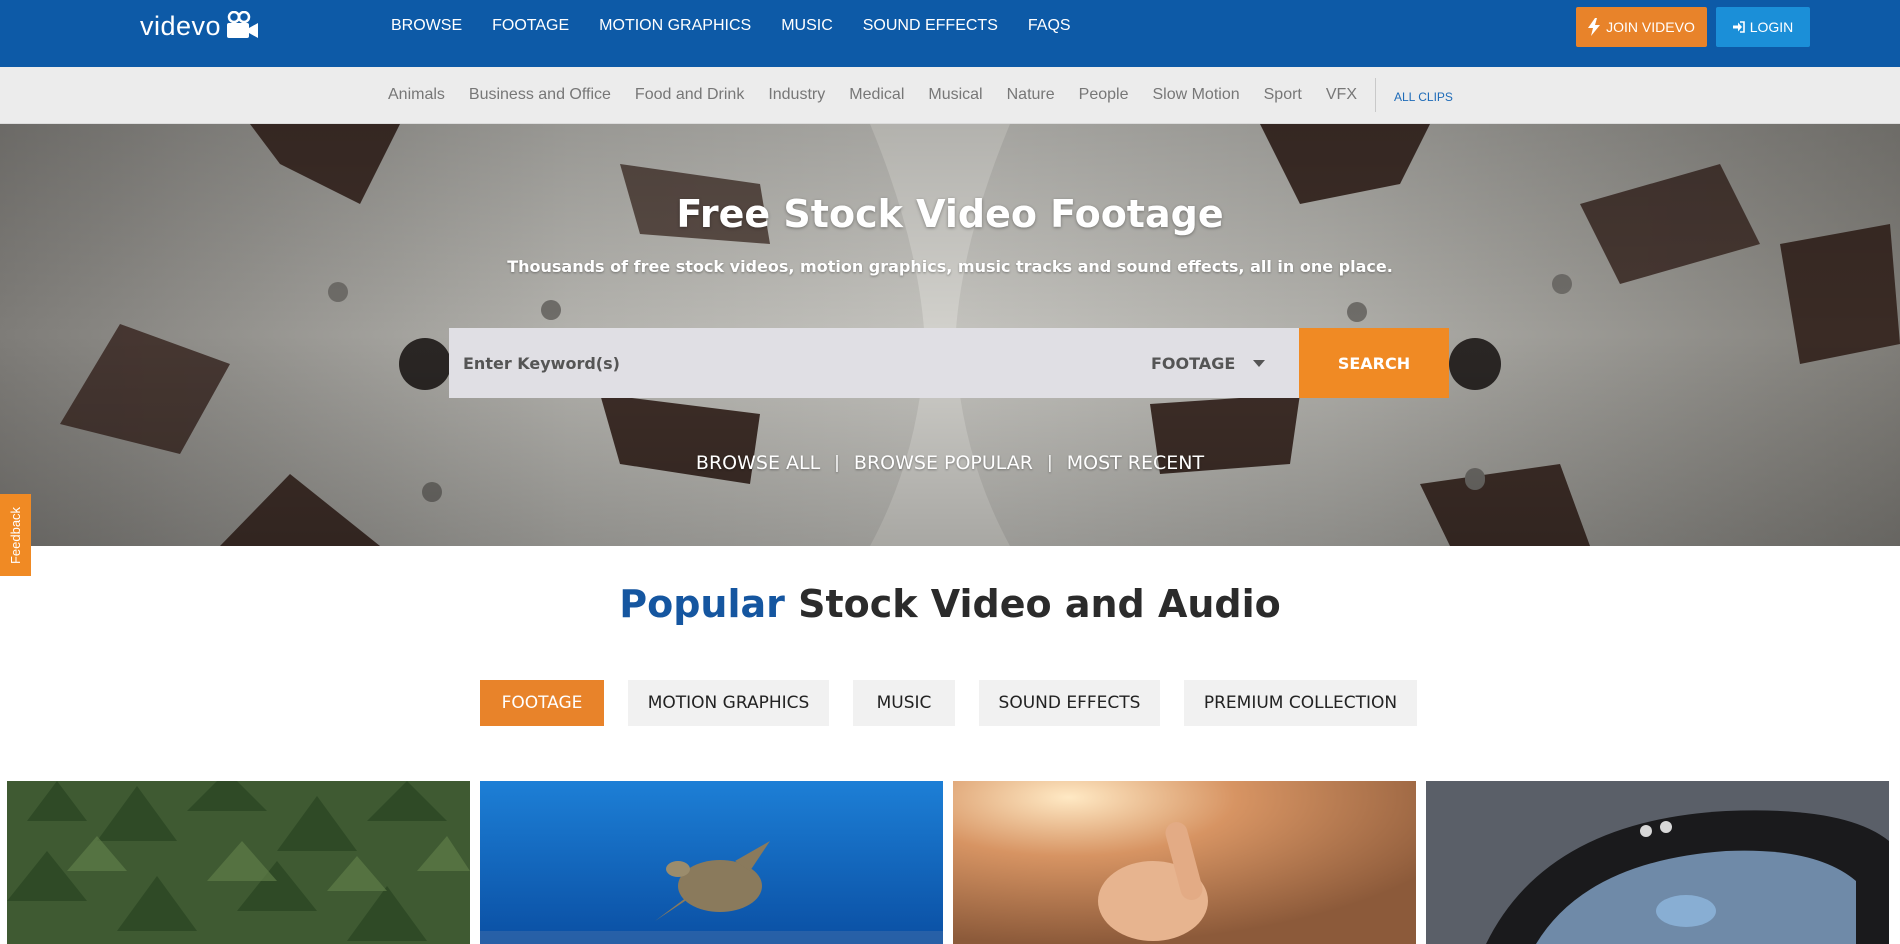 The width and height of the screenshot is (1900, 944). I want to click on video-thumbnail-sea-turtle, so click(711, 862).